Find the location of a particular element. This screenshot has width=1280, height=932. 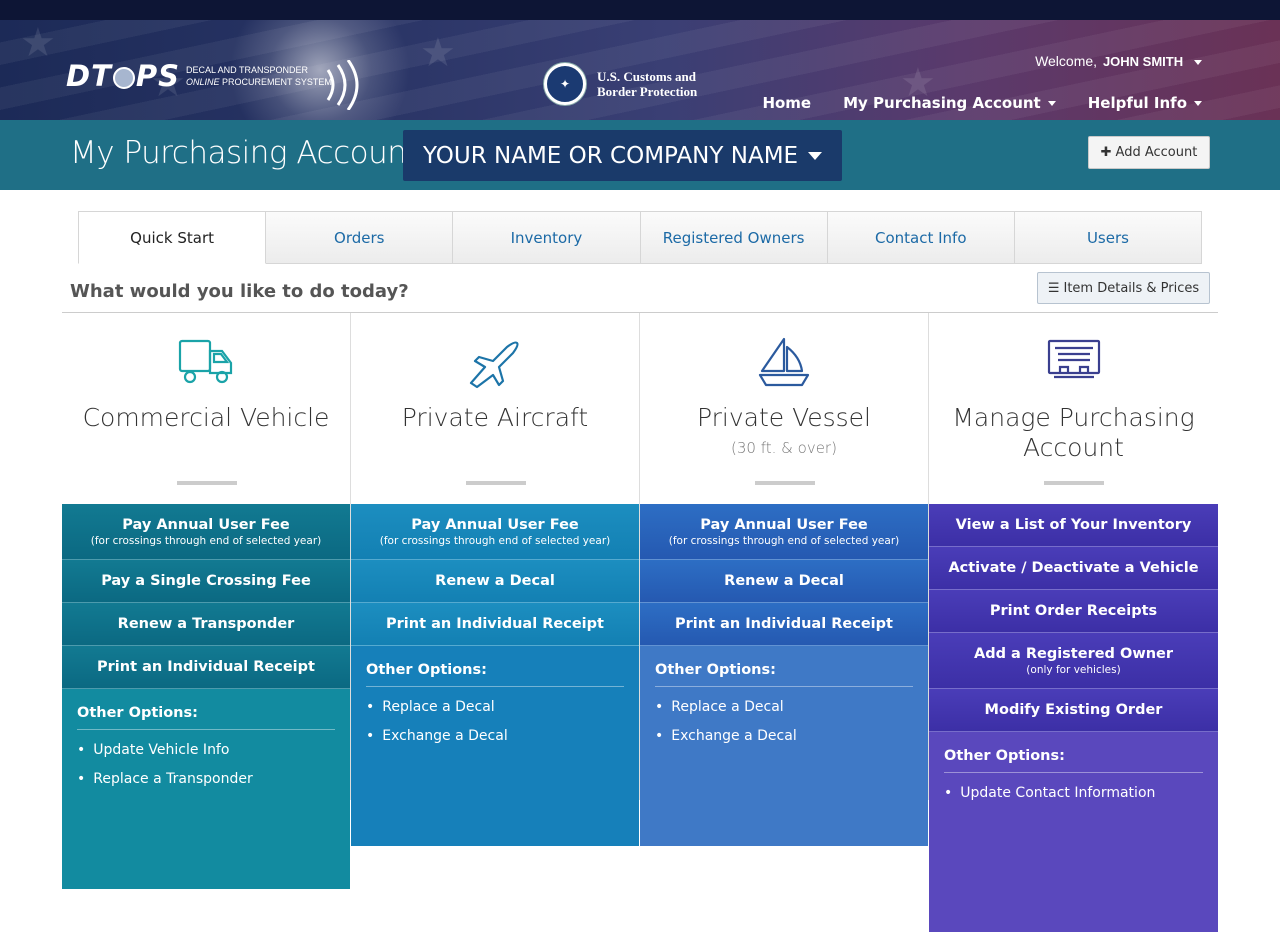

column-title: Private Aircraft is located at coordinates (495, 418).